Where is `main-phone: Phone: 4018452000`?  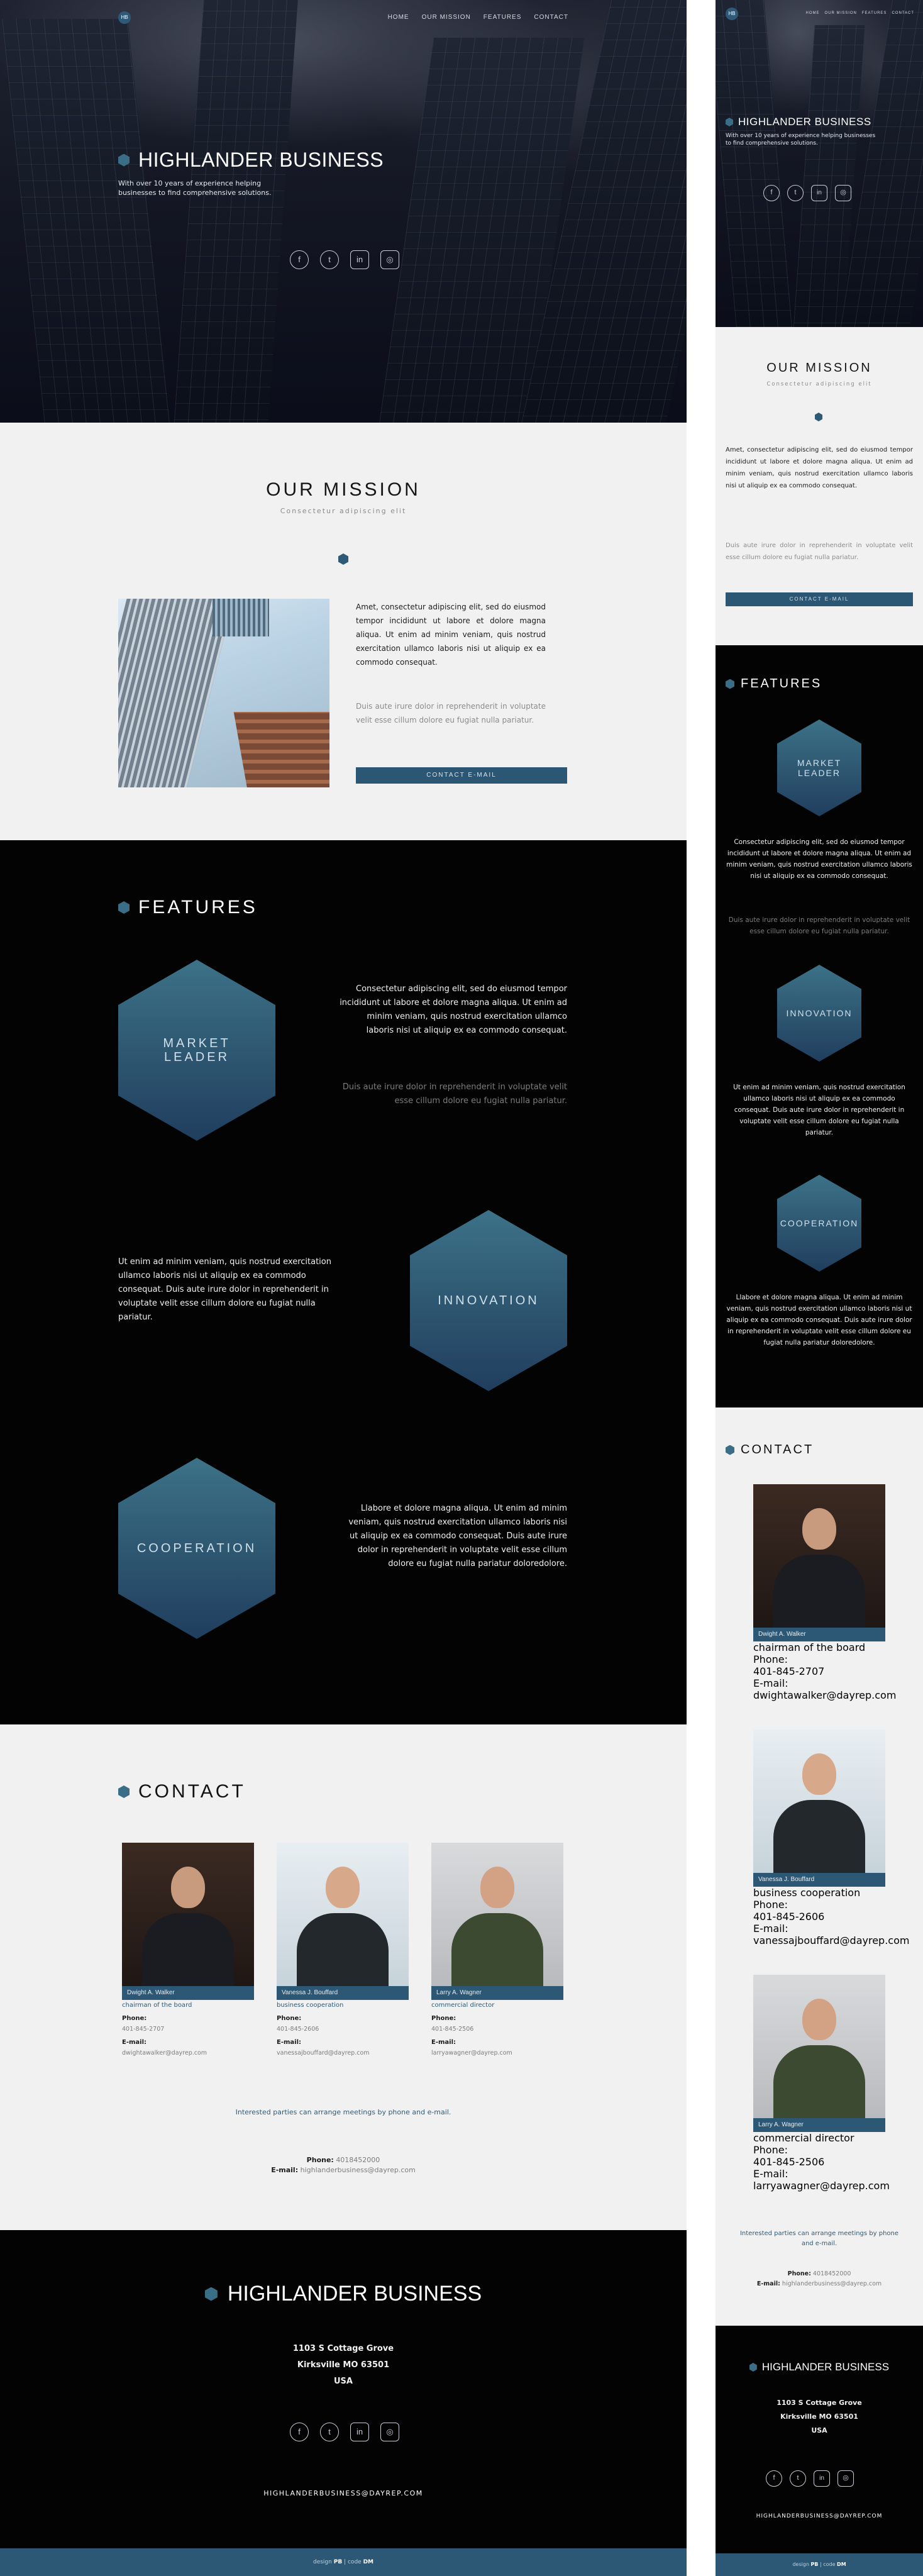 main-phone: Phone: 4018452000 is located at coordinates (820, 2273).